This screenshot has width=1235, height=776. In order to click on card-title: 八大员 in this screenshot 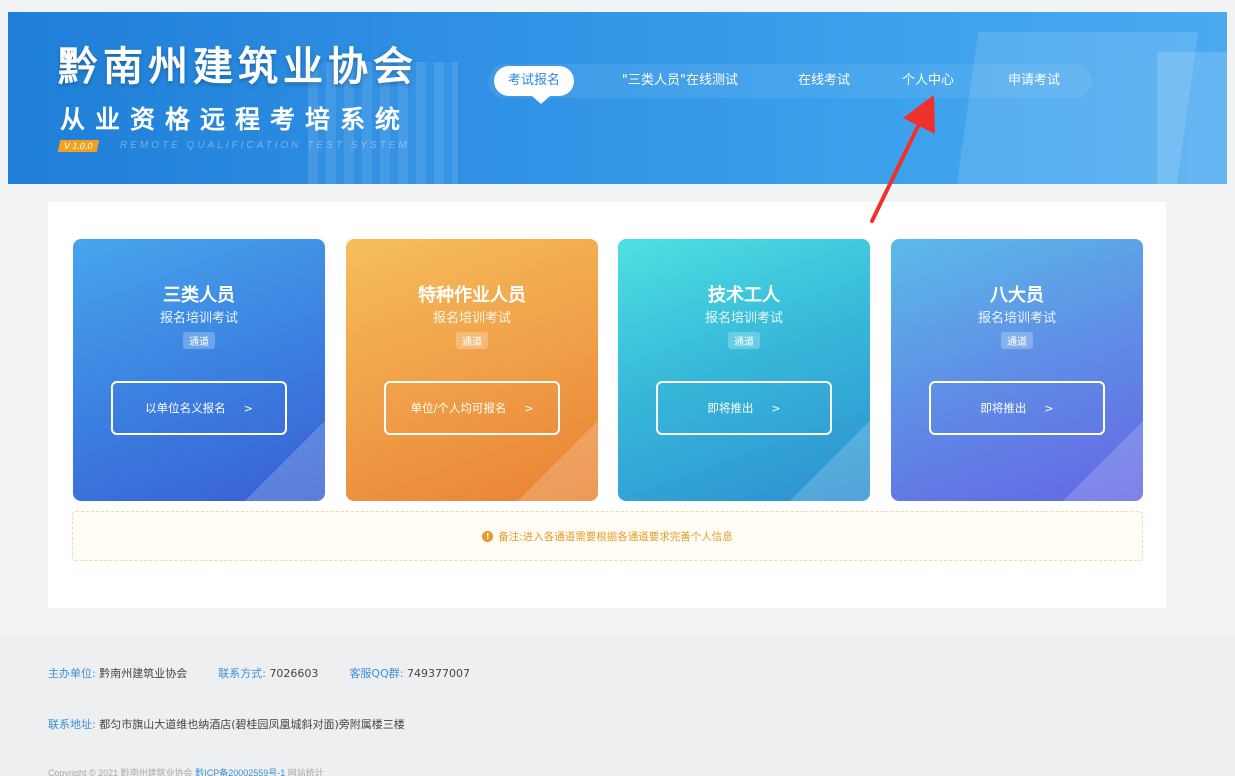, I will do `click(1017, 295)`.